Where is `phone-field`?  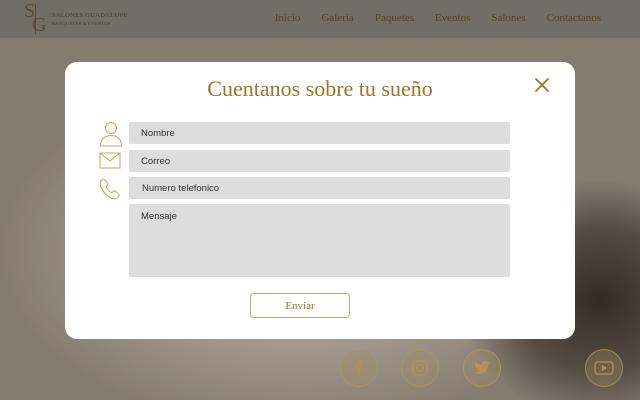
phone-field is located at coordinates (319, 188).